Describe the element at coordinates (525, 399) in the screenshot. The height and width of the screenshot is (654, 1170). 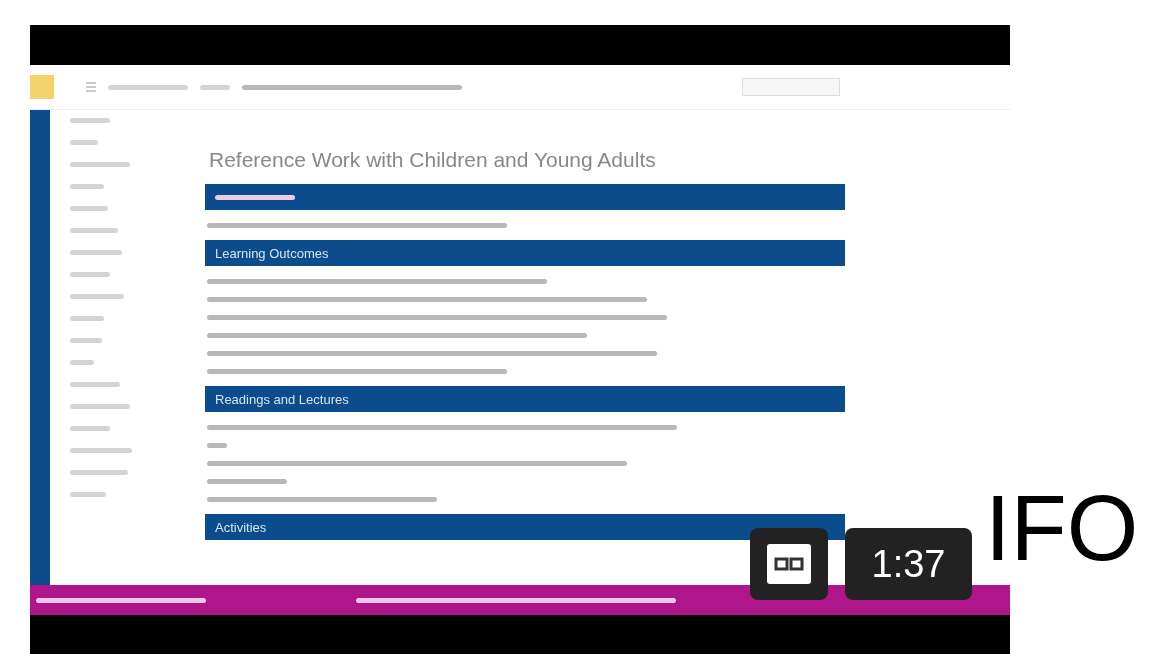
I see `section-header: Readings and Lectures` at that location.